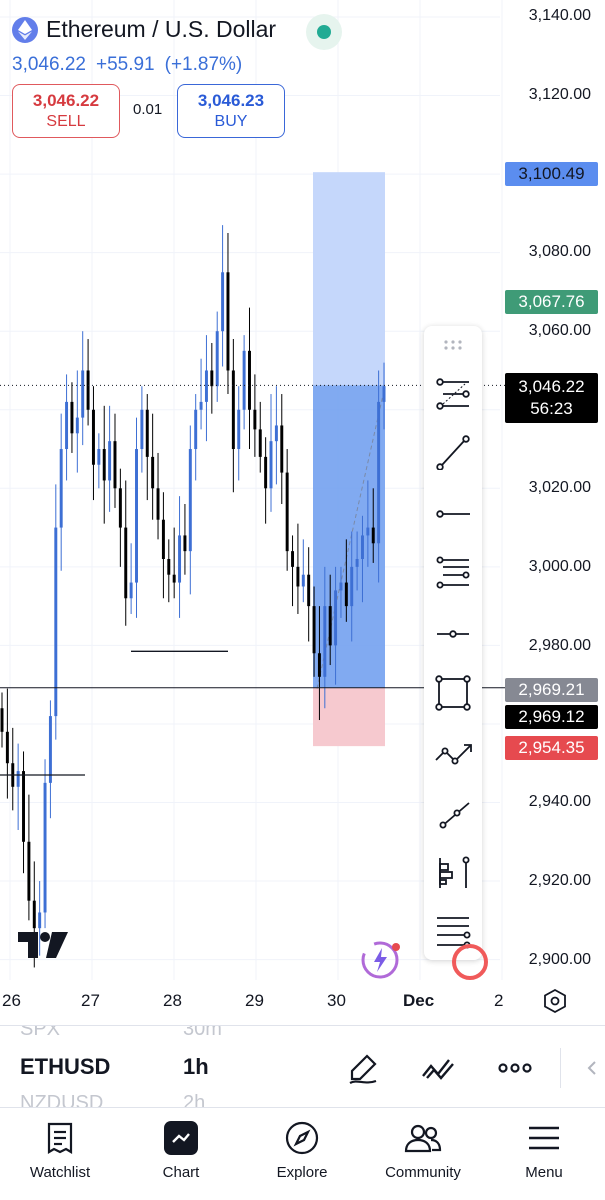  I want to click on nav-menu: Menu, so click(544, 1154).